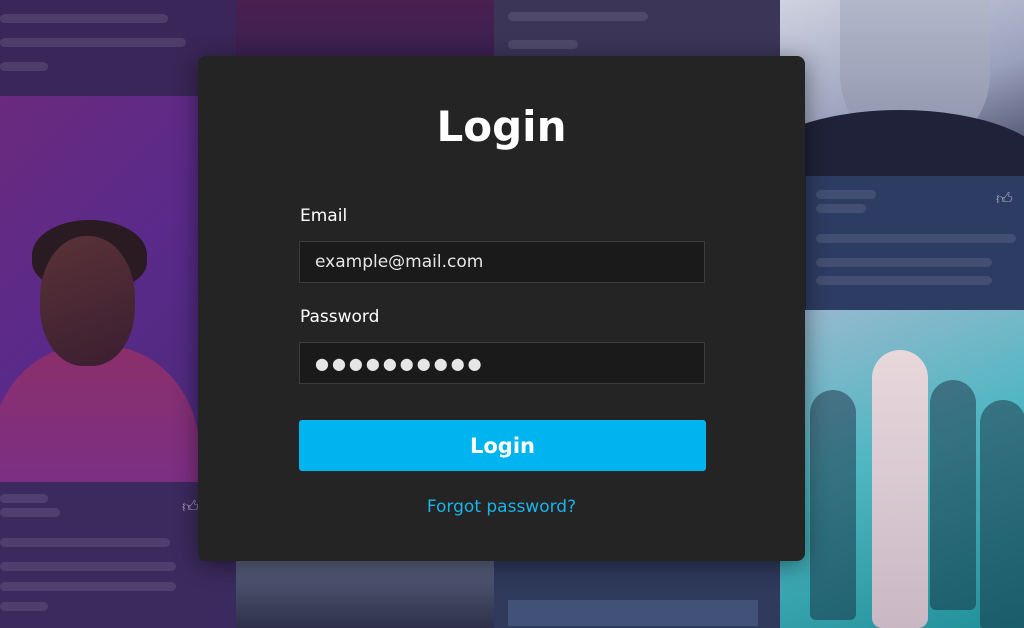  Describe the element at coordinates (502, 262) in the screenshot. I see `email-field: example@mail.com` at that location.